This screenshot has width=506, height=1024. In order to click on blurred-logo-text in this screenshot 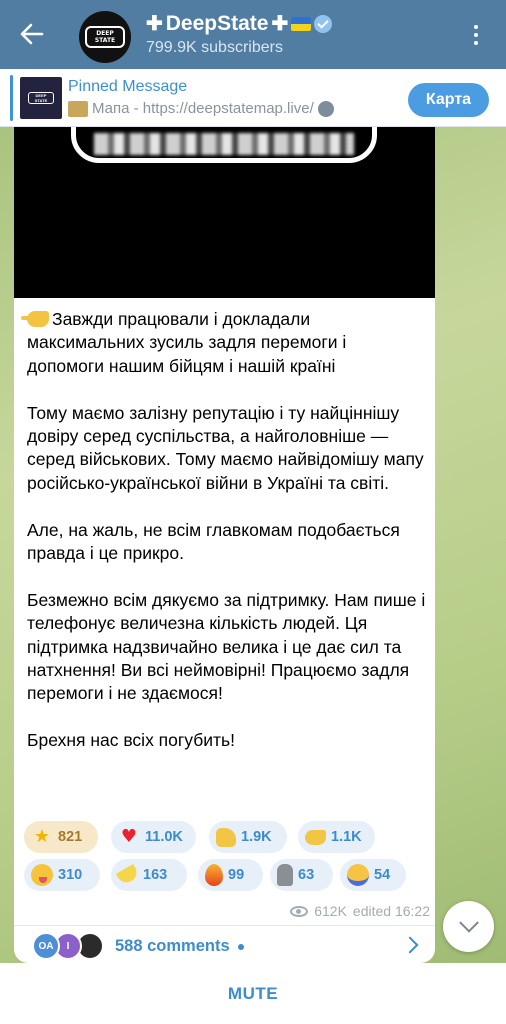, I will do `click(224, 144)`.